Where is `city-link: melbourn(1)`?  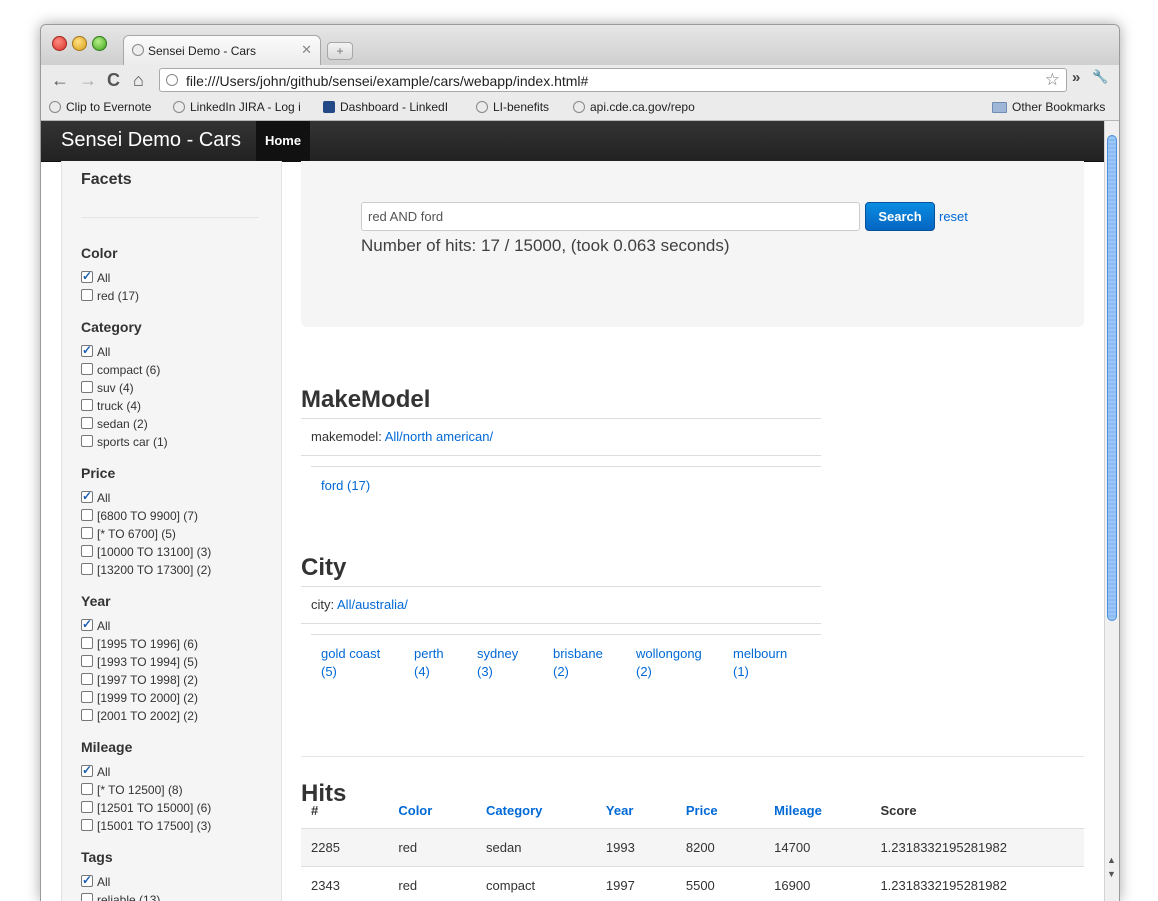
city-link: melbourn(1) is located at coordinates (760, 663).